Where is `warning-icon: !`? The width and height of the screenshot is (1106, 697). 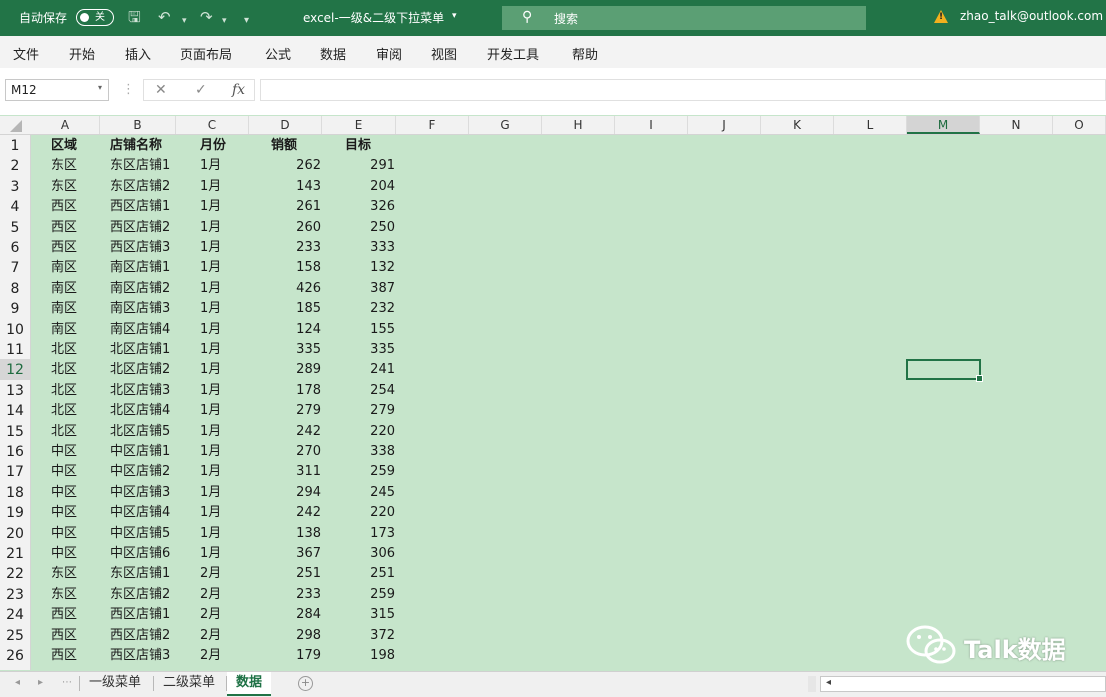
warning-icon: ! is located at coordinates (941, 16).